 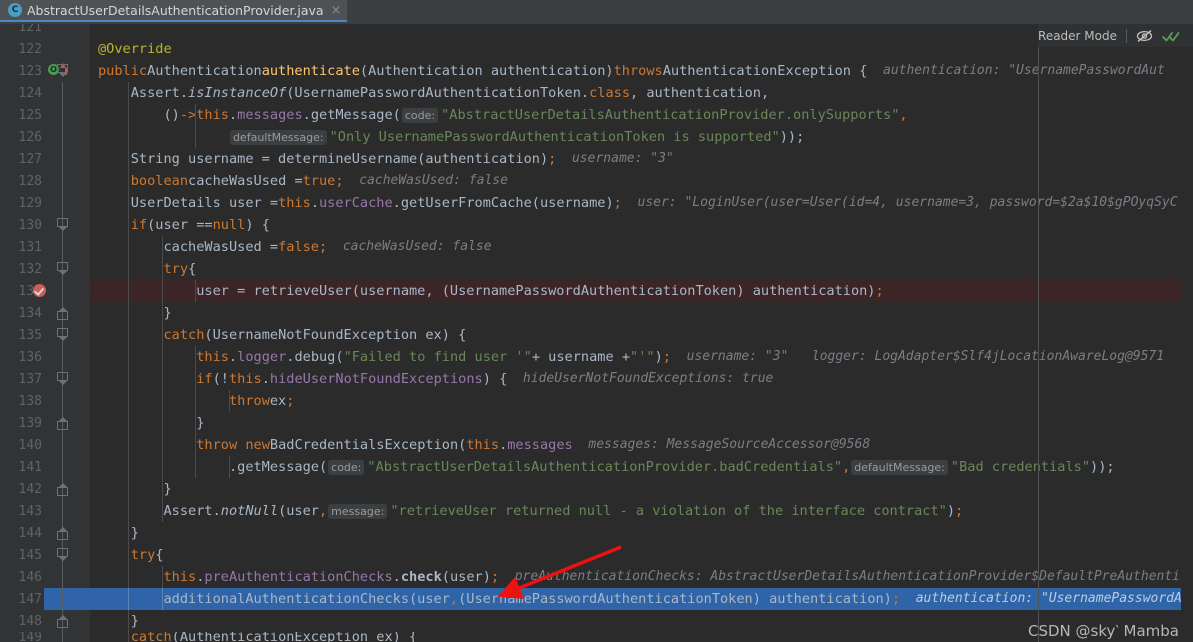 What do you see at coordinates (45, 599) in the screenshot?
I see `gutter-147: 147` at bounding box center [45, 599].